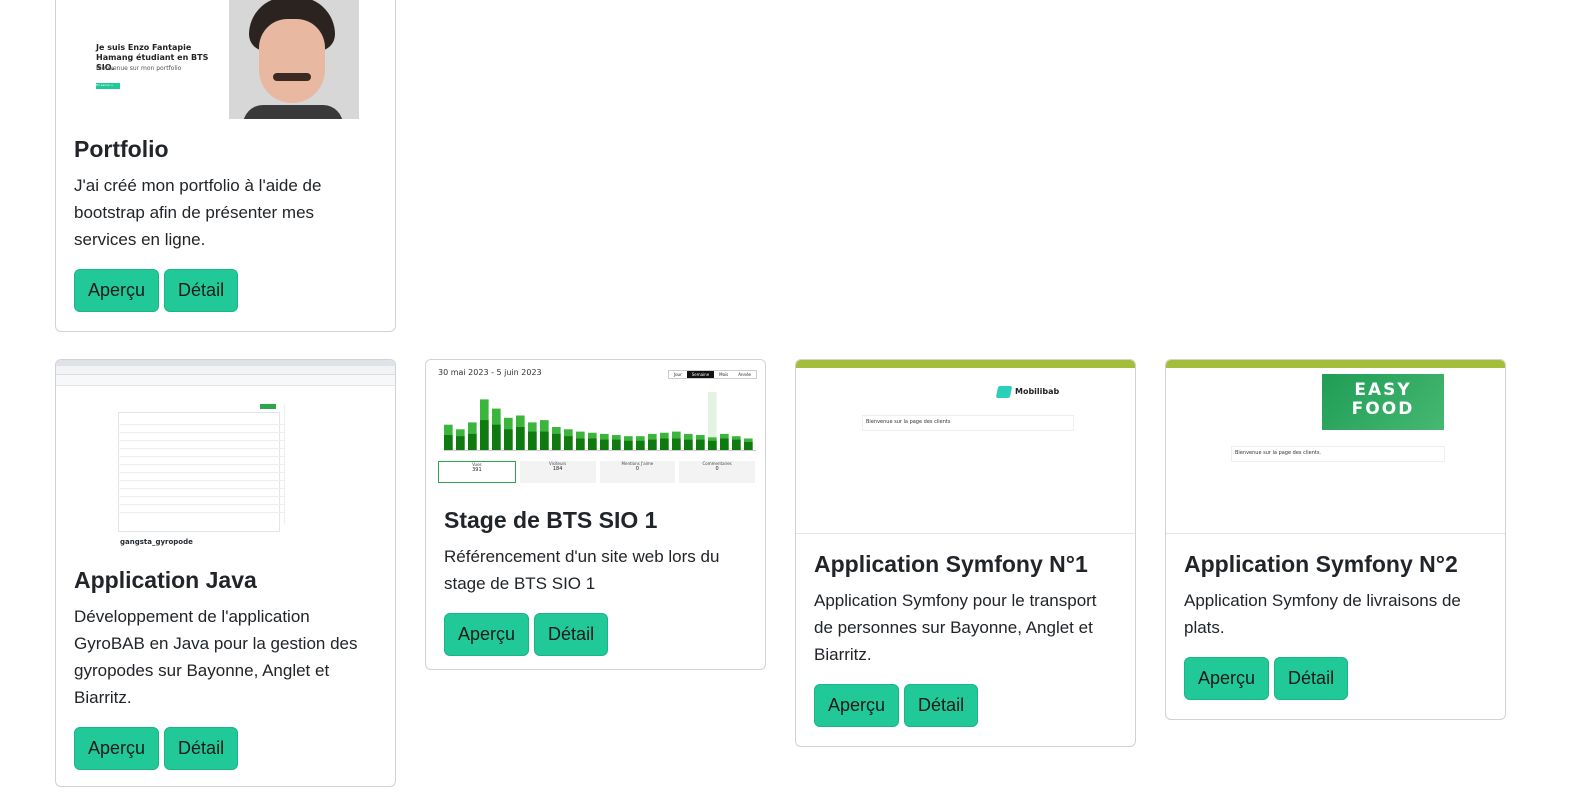  I want to click on welcome-text: Bienvenue sur la page des clients, so click(908, 422).